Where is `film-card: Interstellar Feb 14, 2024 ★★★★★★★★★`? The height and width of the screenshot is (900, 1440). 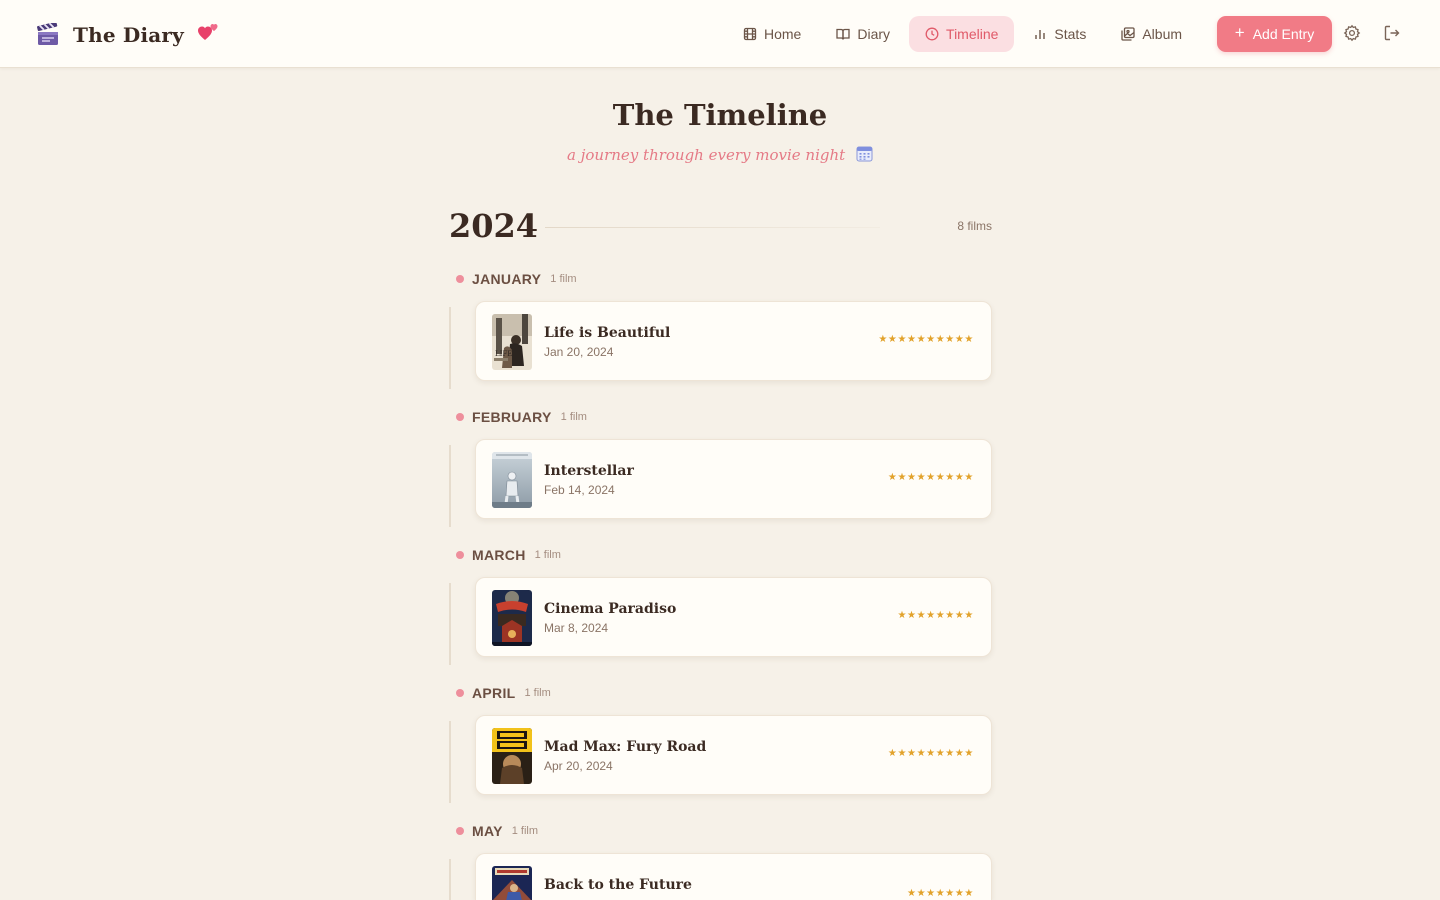 film-card: Interstellar Feb 14, 2024 ★★★★★★★★★ is located at coordinates (733, 479).